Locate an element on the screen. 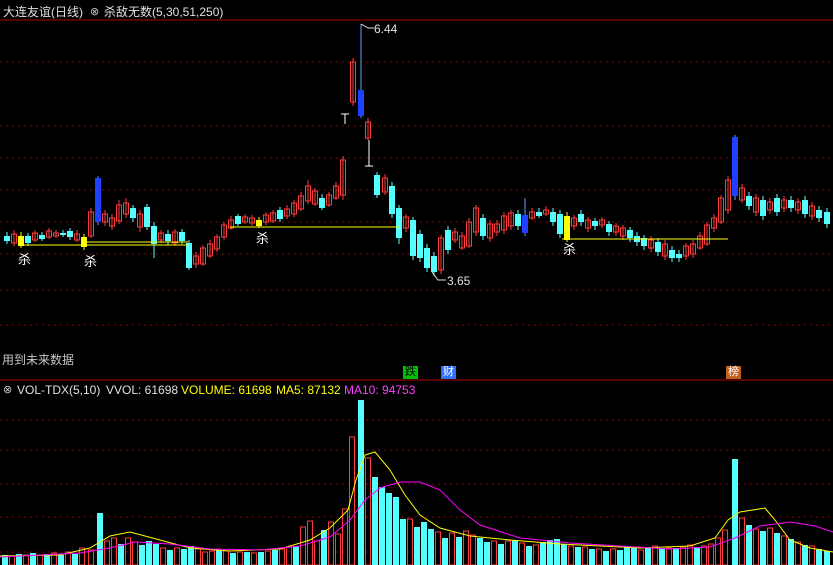  future-data-note: 用到未来数据 is located at coordinates (38, 360).